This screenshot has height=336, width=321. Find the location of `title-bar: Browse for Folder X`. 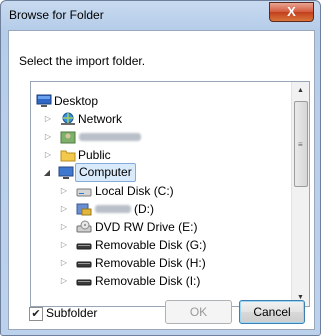

title-bar: Browse for Folder X is located at coordinates (160, 15).